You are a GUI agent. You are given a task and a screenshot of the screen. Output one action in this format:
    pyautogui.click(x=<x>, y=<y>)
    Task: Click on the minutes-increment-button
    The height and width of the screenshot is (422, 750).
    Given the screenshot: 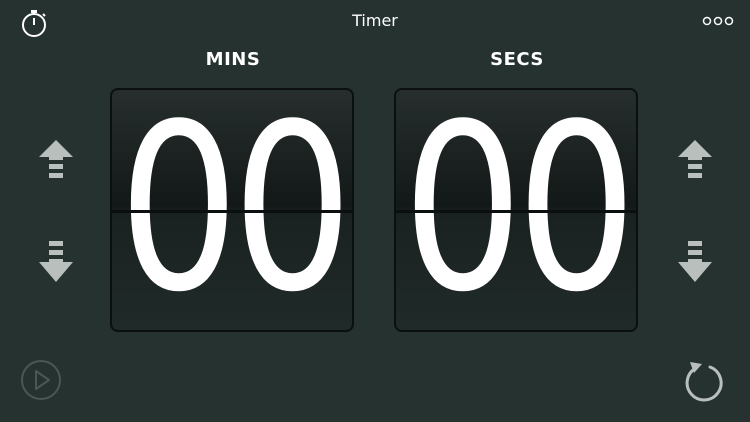 What is the action you would take?
    pyautogui.click(x=56, y=162)
    